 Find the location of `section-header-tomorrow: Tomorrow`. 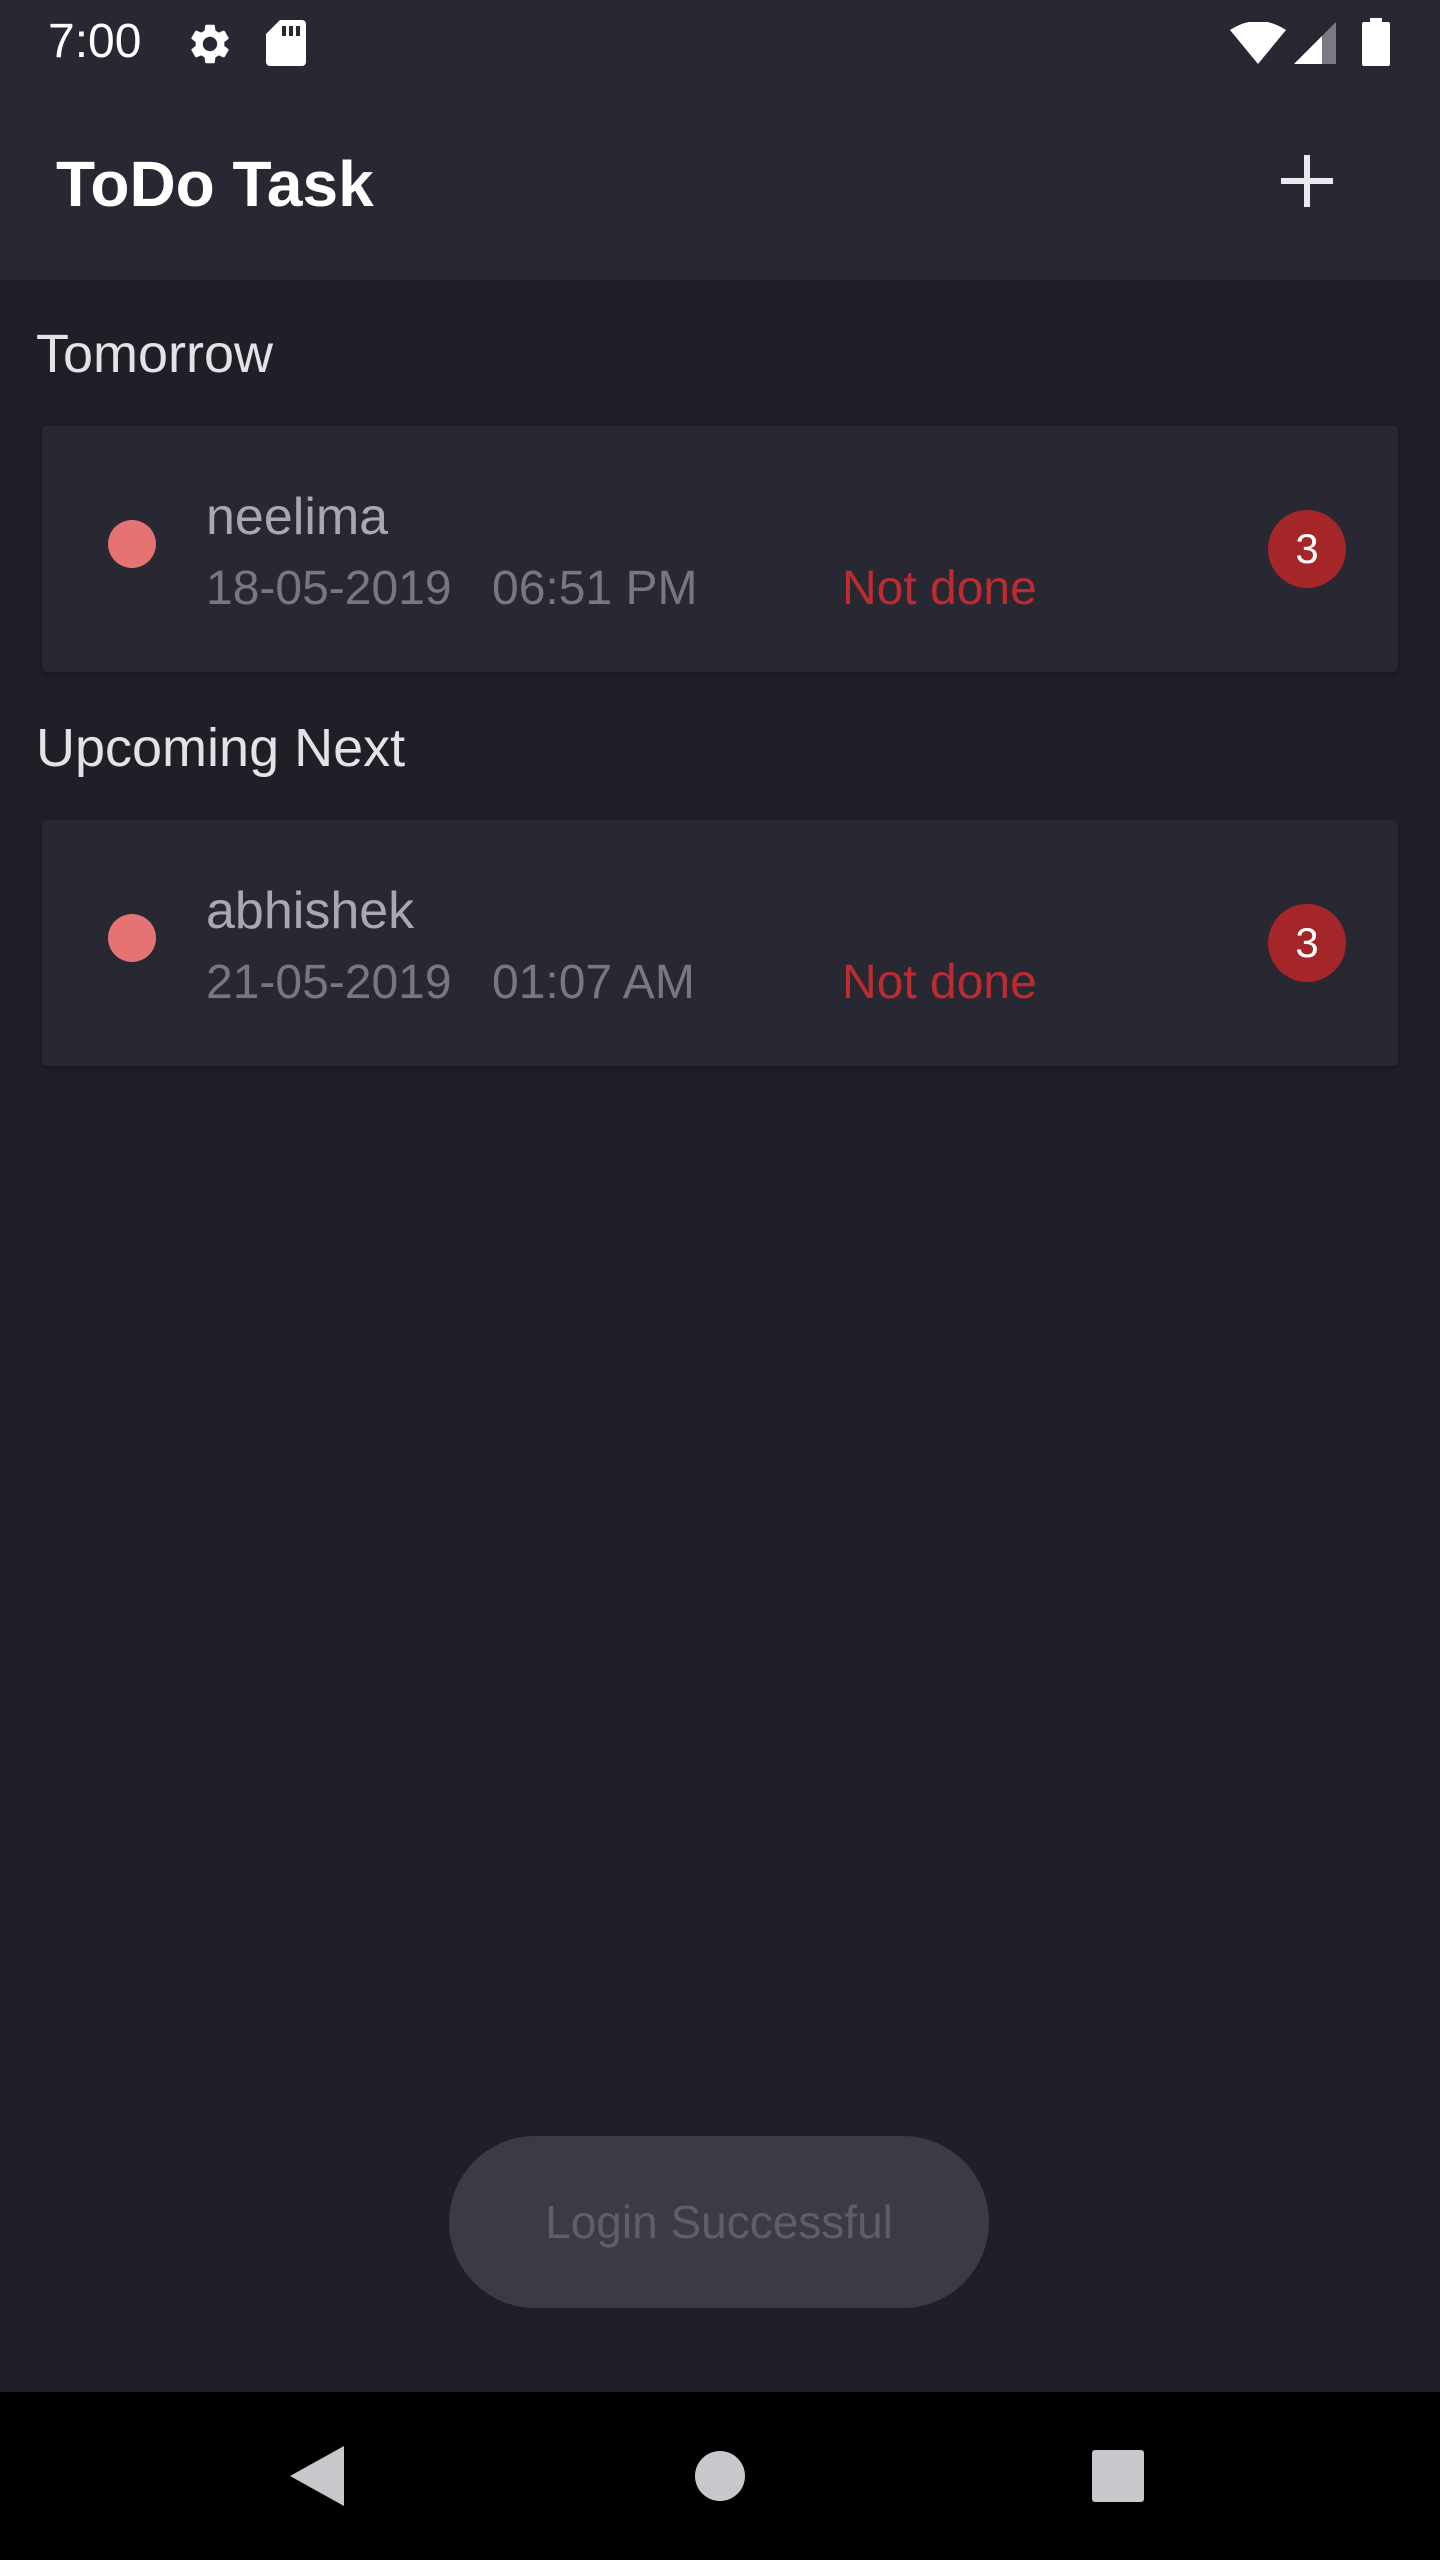

section-header-tomorrow: Tomorrow is located at coordinates (155, 354).